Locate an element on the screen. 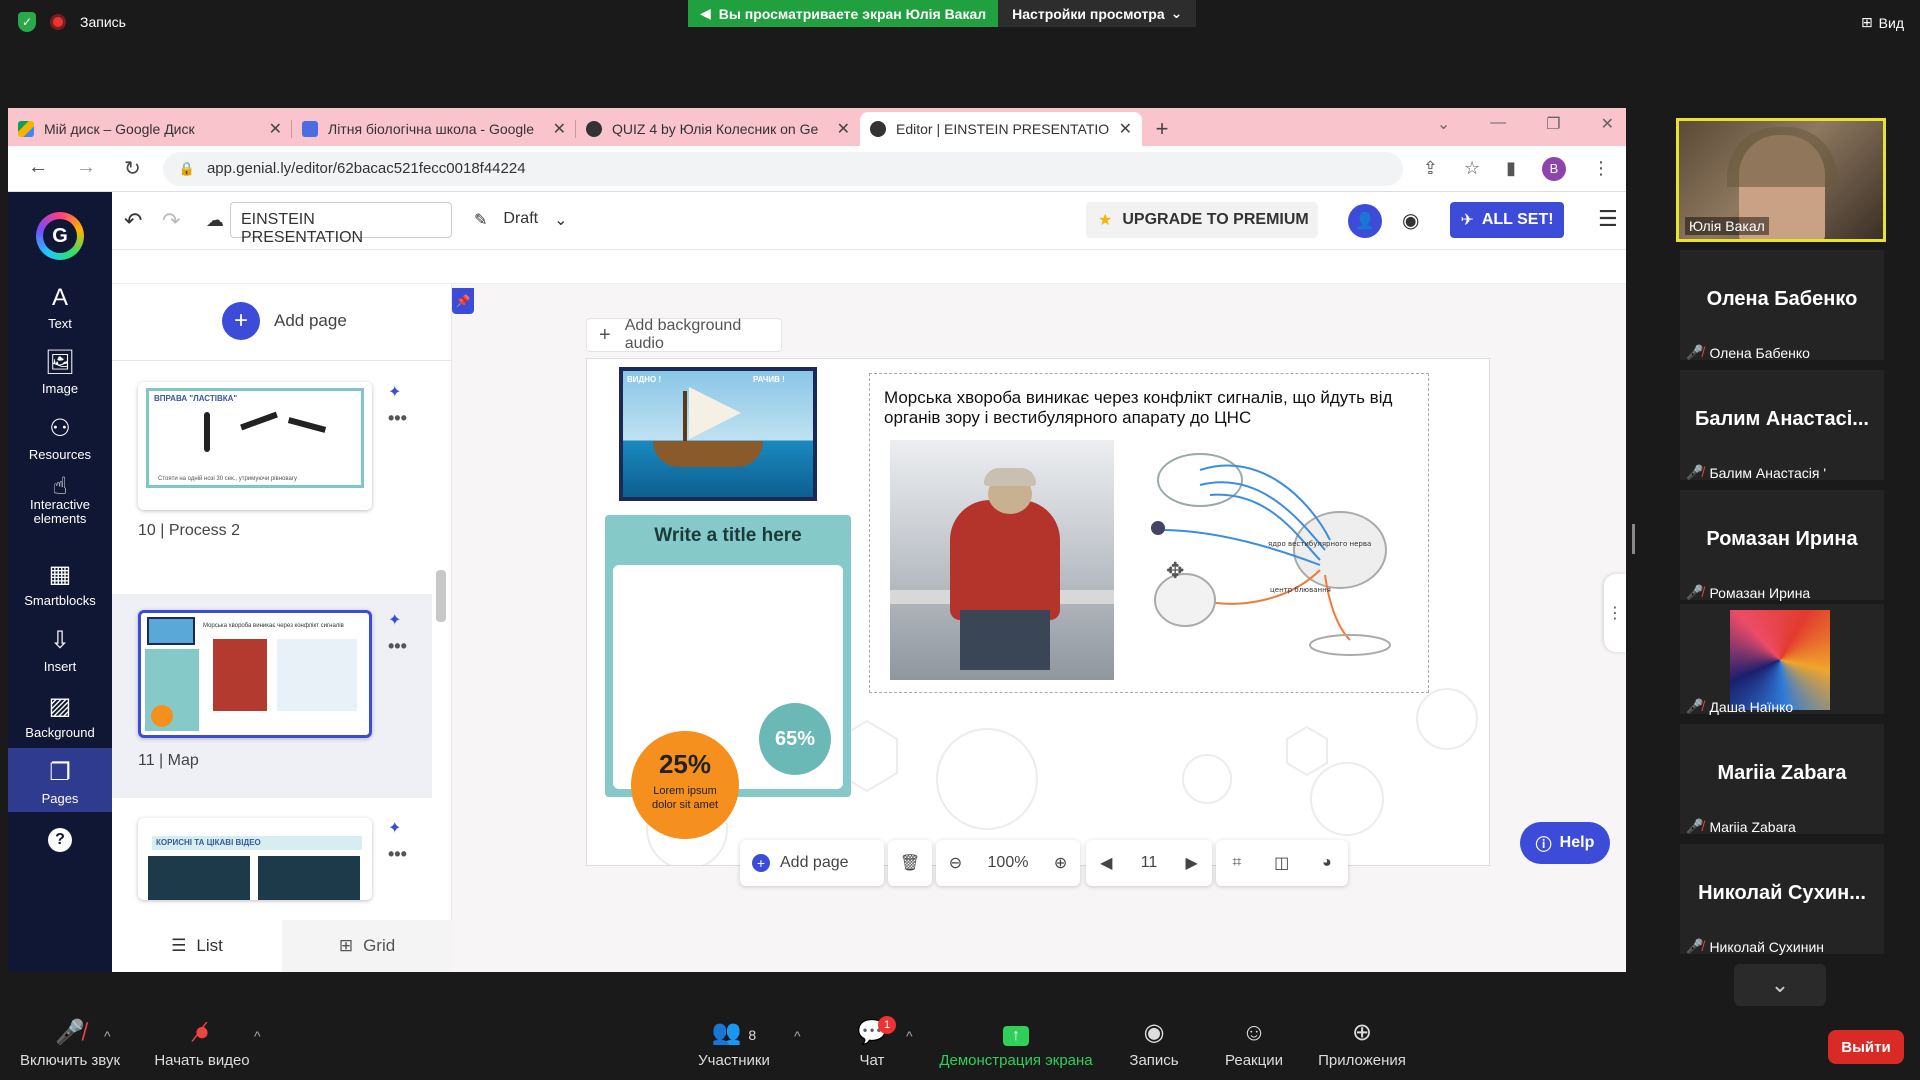 This screenshot has width=1920, height=1080. rail-pages: ❐ Pages is located at coordinates (60, 780).